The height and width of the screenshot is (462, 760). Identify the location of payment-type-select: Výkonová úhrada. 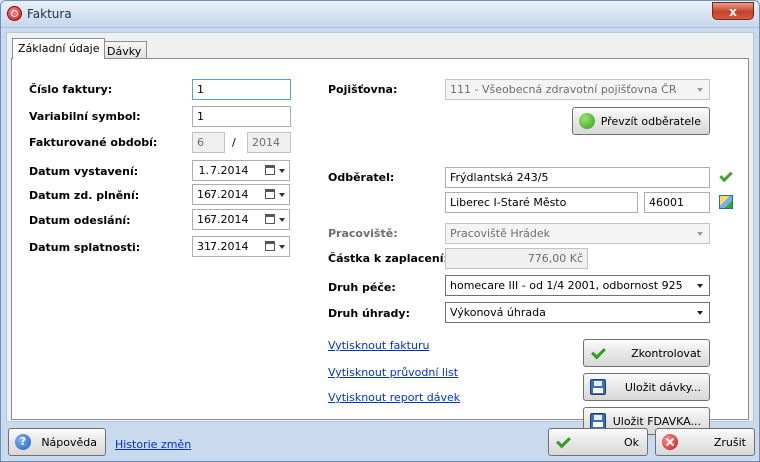
(577, 312).